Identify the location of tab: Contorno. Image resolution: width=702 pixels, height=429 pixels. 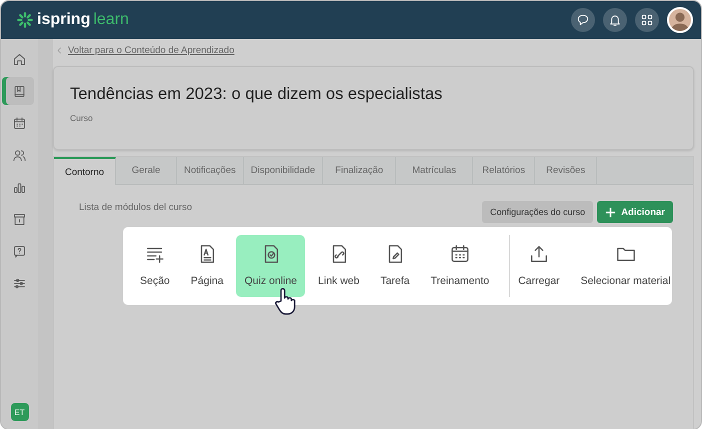
(85, 171).